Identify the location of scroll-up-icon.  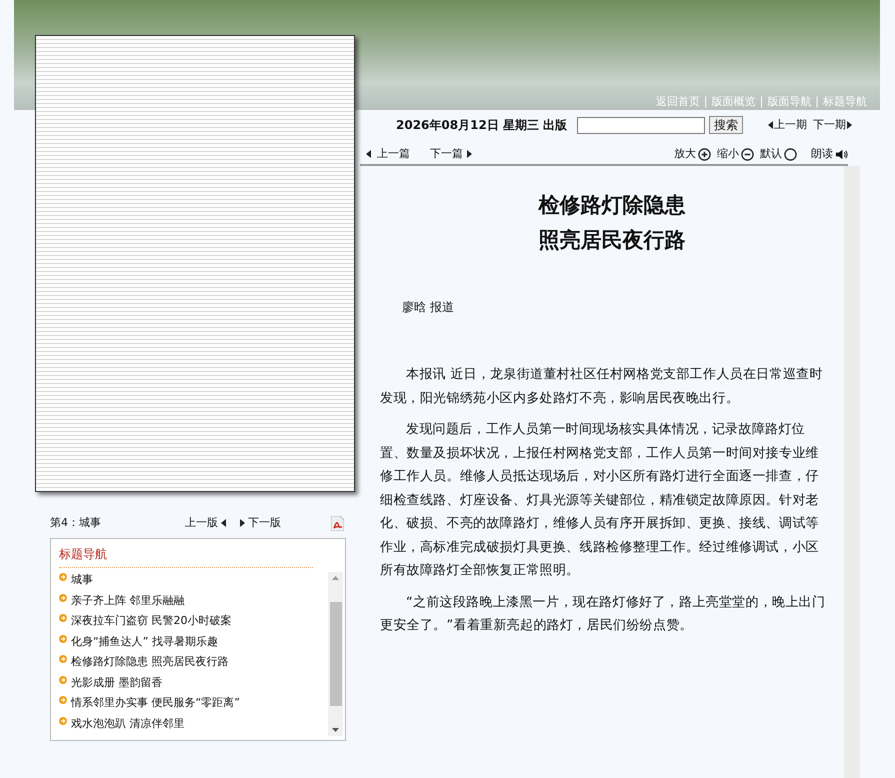
(335, 578).